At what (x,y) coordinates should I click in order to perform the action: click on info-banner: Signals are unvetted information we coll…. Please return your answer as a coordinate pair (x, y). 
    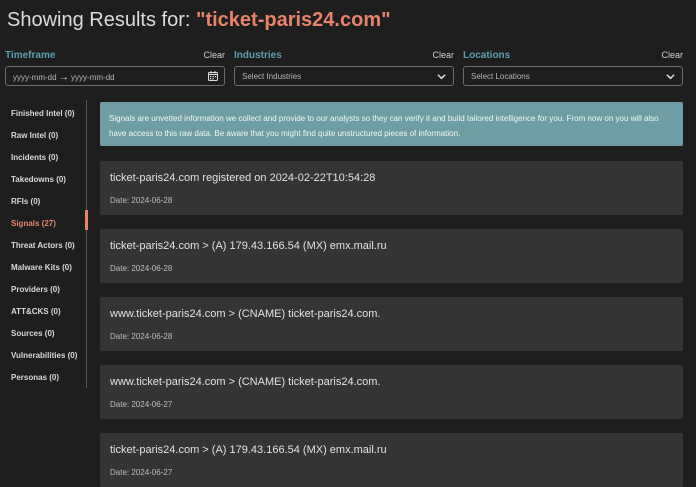
    Looking at the image, I should click on (391, 124).